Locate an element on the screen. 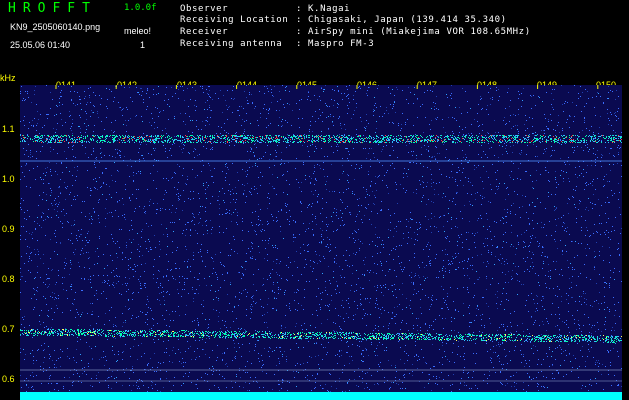 The image size is (629, 400). app-logo: HROFFT is located at coordinates (52, 8).